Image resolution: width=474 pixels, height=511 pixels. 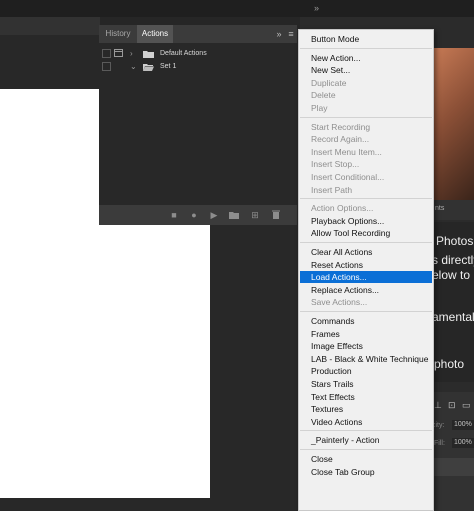 What do you see at coordinates (439, 208) in the screenshot?
I see `learn-tab-fragment: nts` at bounding box center [439, 208].